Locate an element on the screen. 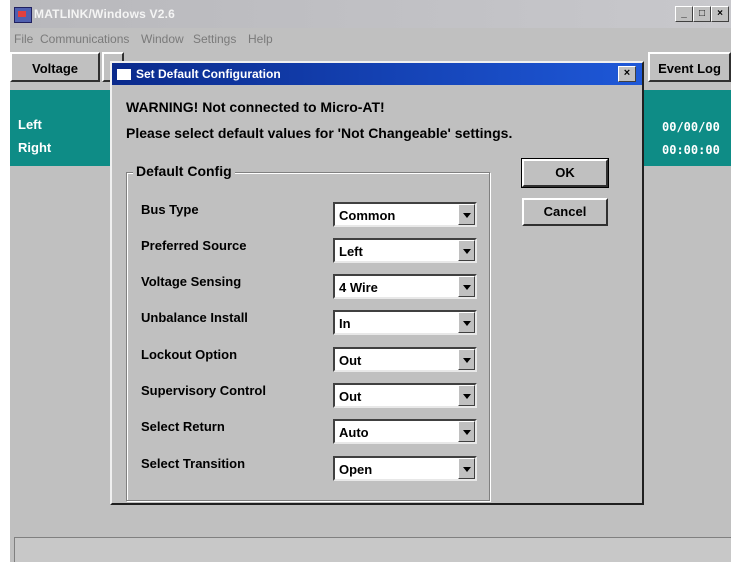 Image resolution: width=731 pixels, height=562 pixels. cancel-button: Cancel is located at coordinates (565, 212).